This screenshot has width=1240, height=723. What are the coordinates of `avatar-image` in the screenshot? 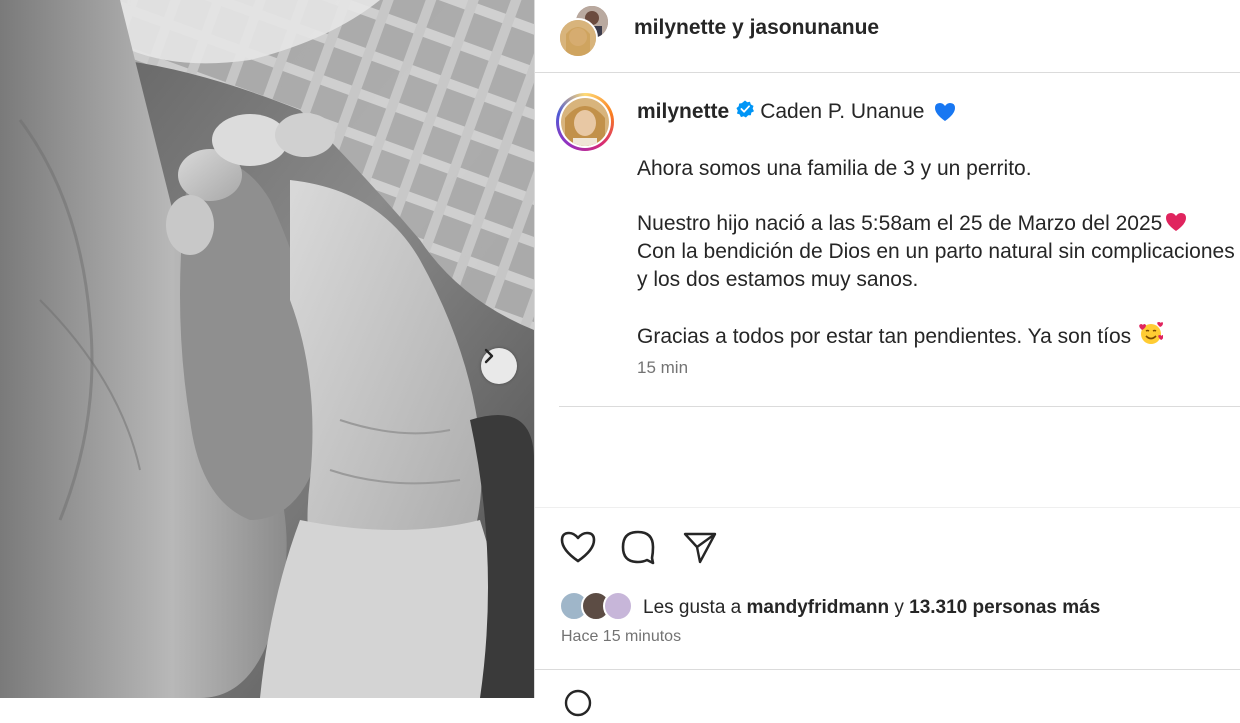 It's located at (585, 122).